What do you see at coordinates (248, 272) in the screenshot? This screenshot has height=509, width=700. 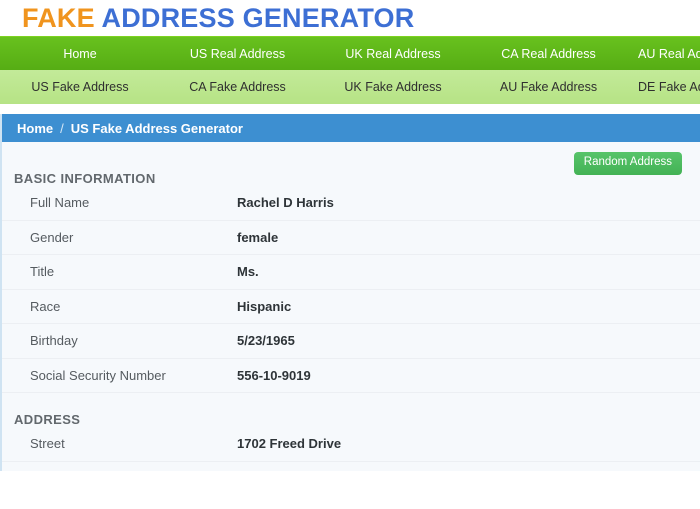 I see `info-value-title: Ms.` at bounding box center [248, 272].